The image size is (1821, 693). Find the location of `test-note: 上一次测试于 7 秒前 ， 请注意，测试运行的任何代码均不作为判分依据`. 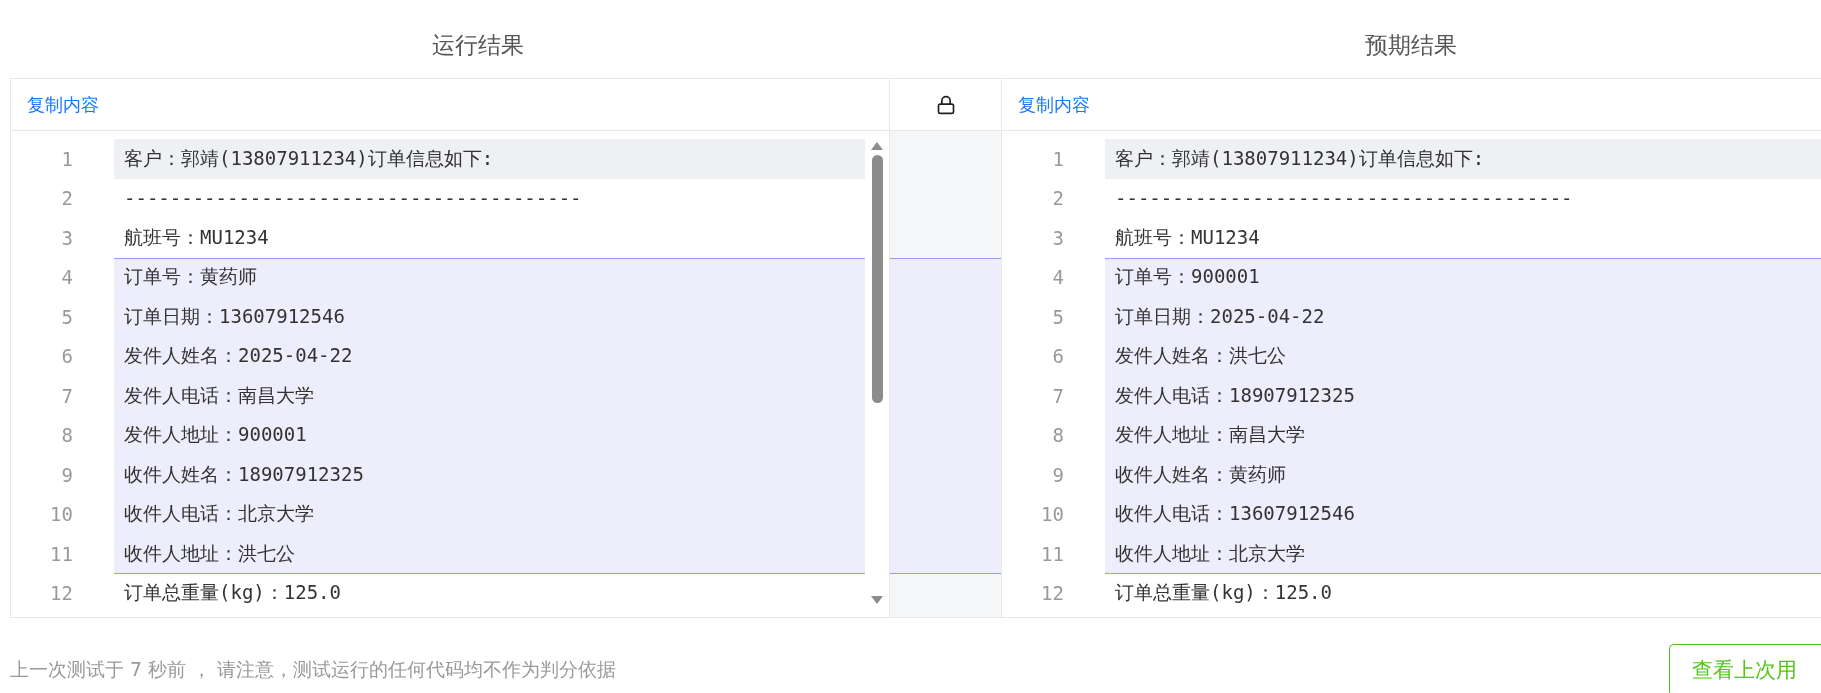

test-note: 上一次测试于 7 秒前 ， 请注意，测试运行的任何代码均不作为判分依据 is located at coordinates (313, 669).